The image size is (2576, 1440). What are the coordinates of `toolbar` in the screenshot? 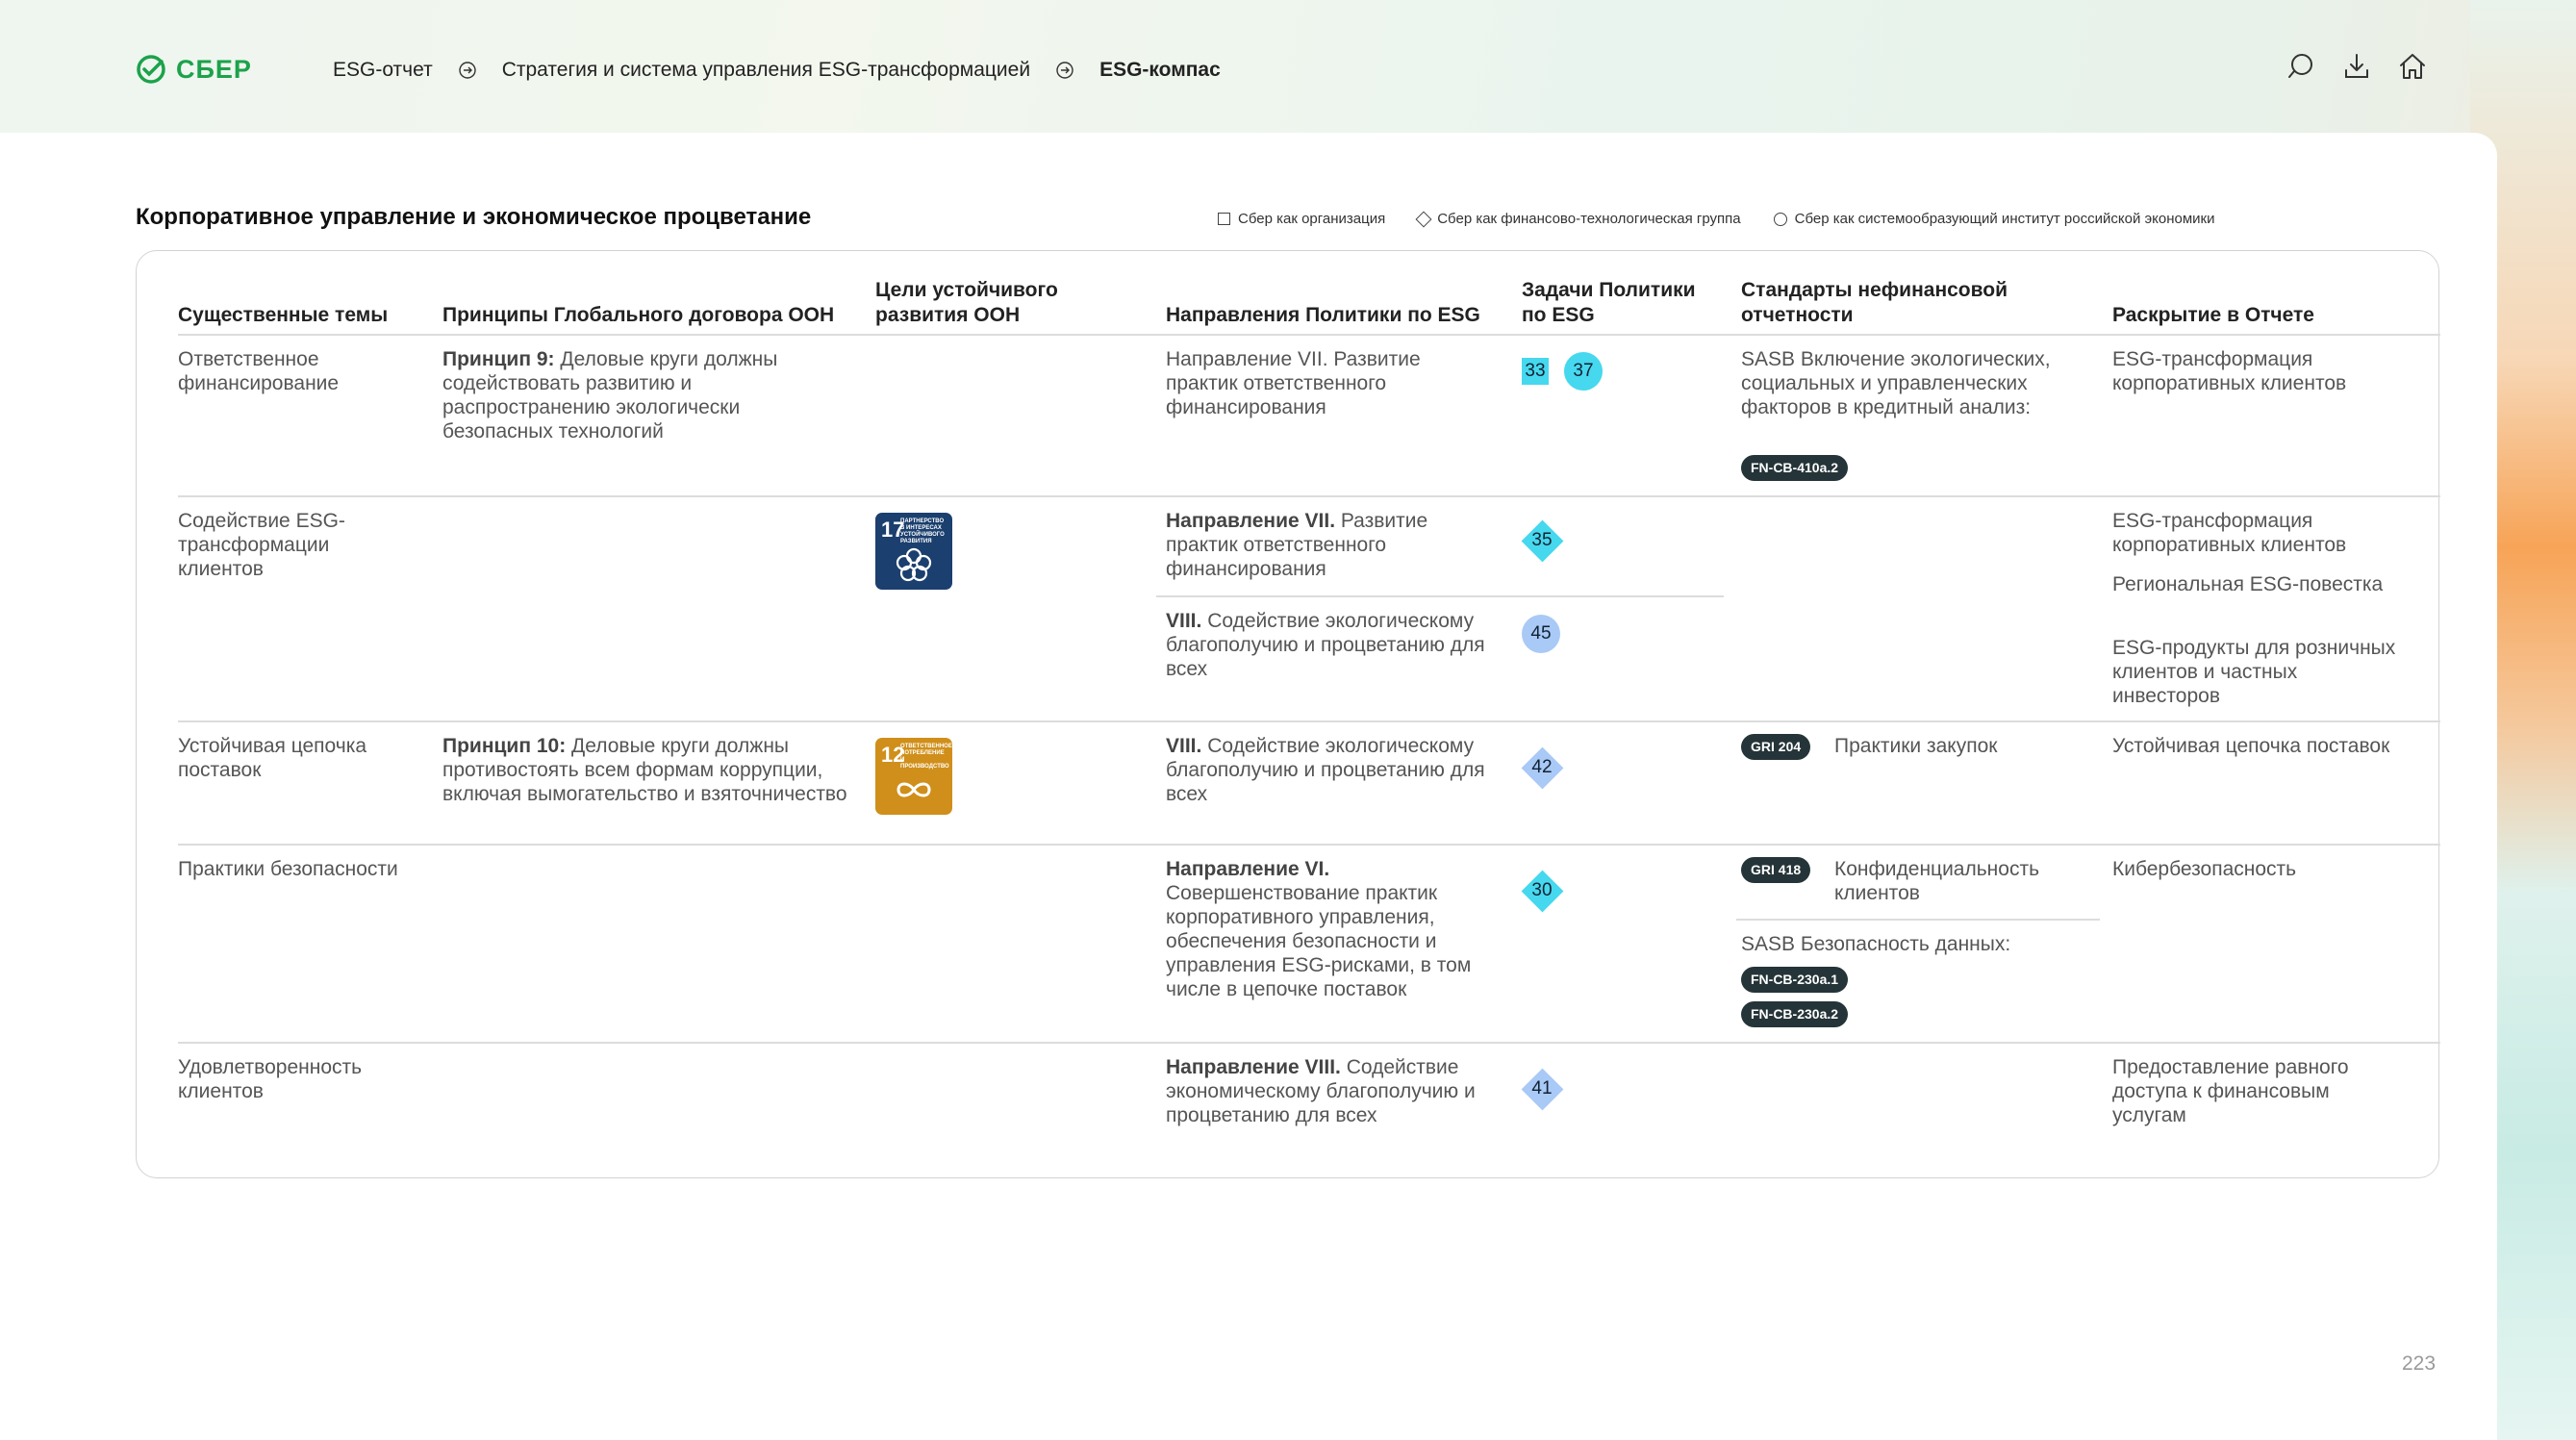 It's located at (2357, 66).